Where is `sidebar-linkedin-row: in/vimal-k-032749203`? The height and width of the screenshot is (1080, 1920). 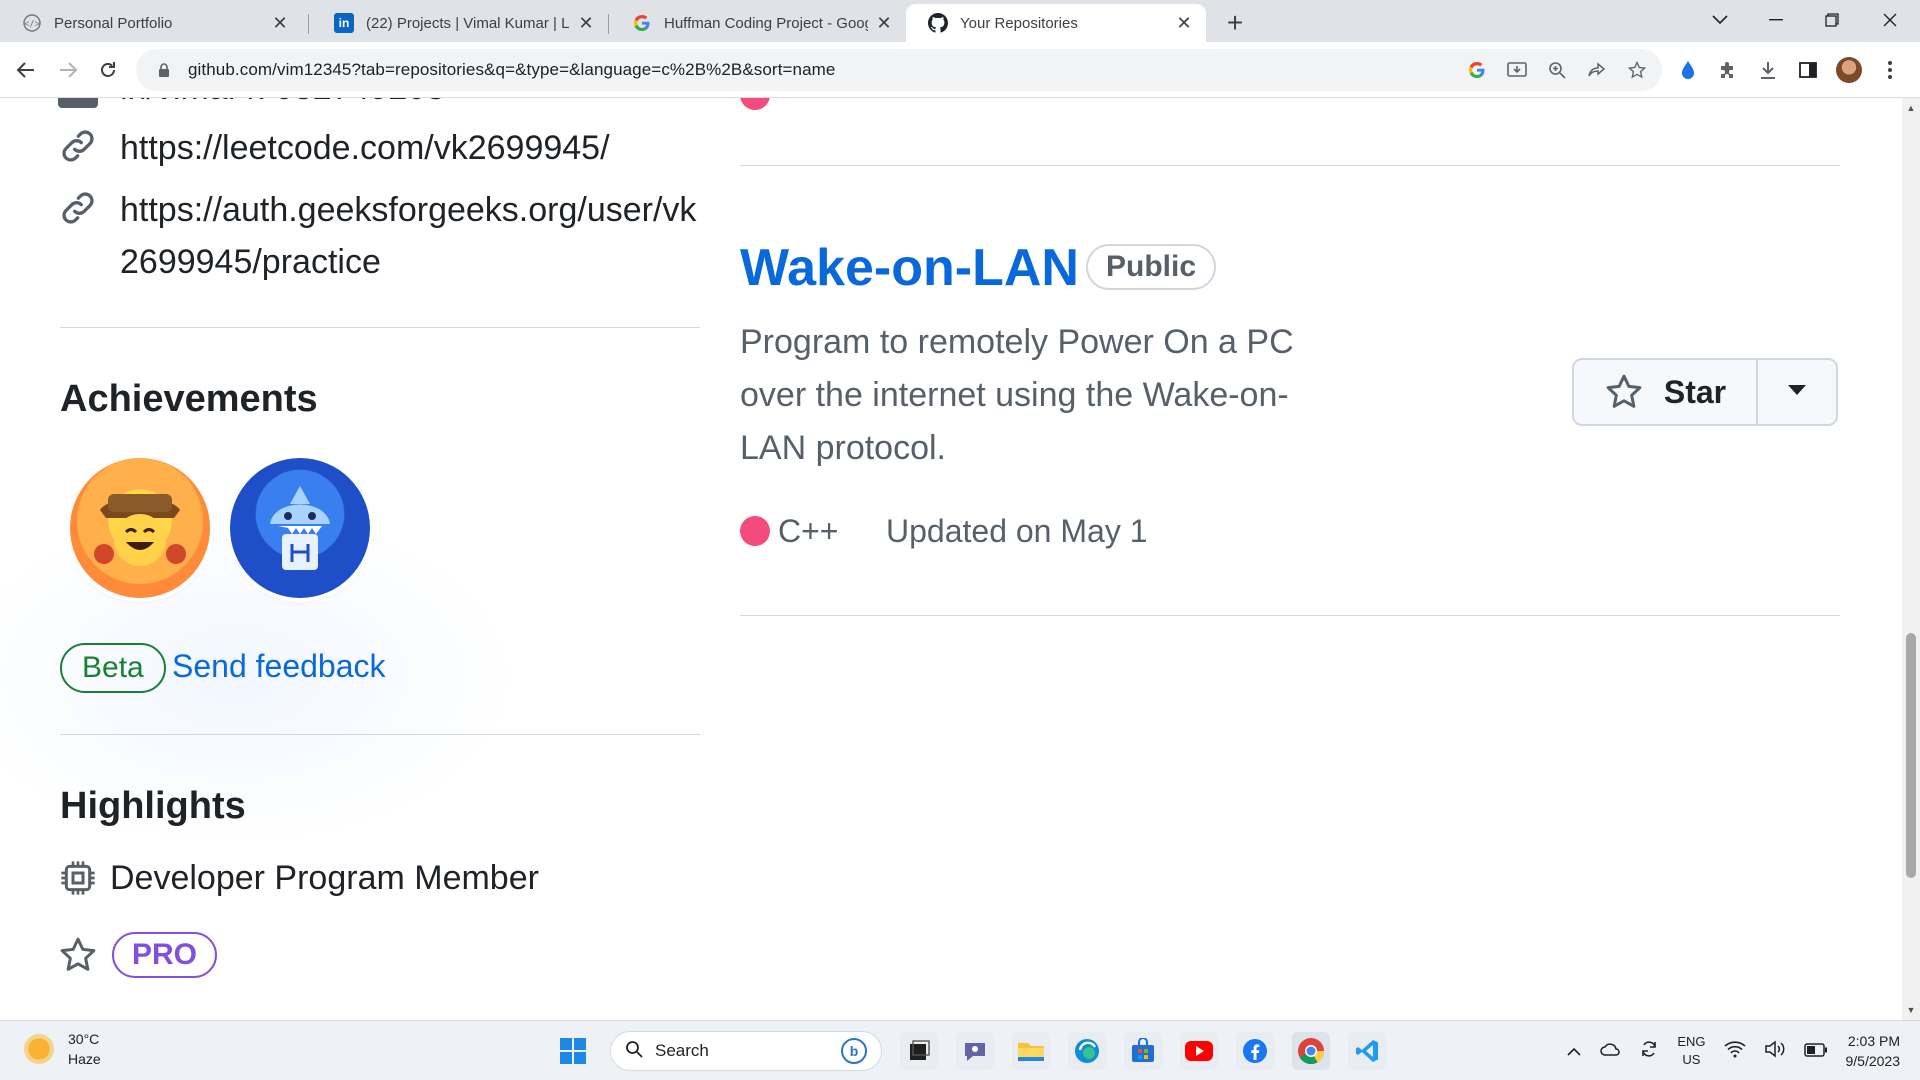 sidebar-linkedin-row: in/vimal-k-032749203 is located at coordinates (251, 103).